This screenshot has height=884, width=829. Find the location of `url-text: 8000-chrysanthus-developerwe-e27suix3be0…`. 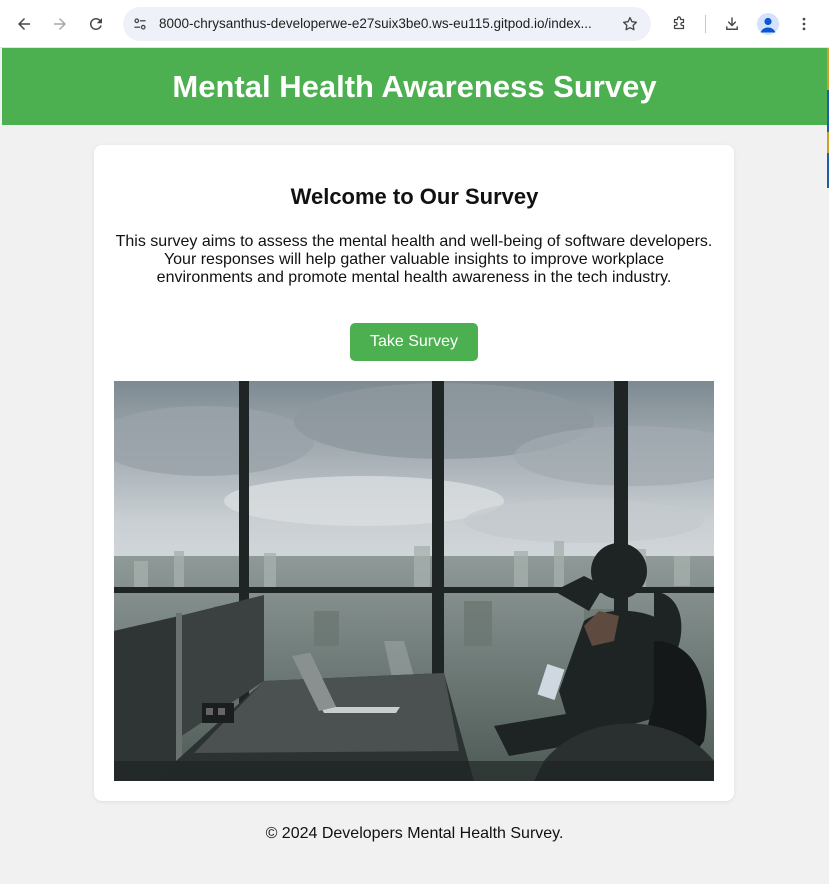

url-text: 8000-chrysanthus-developerwe-e27suix3be0… is located at coordinates (385, 24).